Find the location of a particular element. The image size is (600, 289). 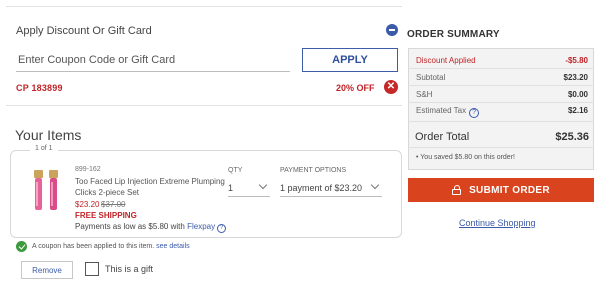

order-summary-title: ORDER SUMMARY is located at coordinates (453, 34).